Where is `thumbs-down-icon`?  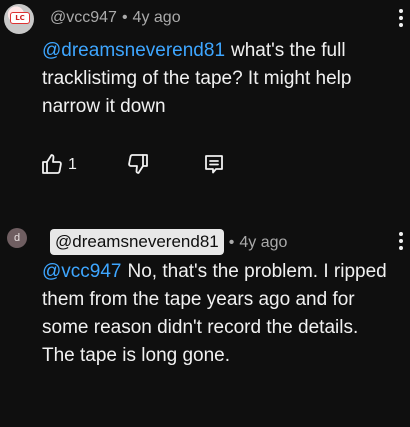 thumbs-down-icon is located at coordinates (138, 164).